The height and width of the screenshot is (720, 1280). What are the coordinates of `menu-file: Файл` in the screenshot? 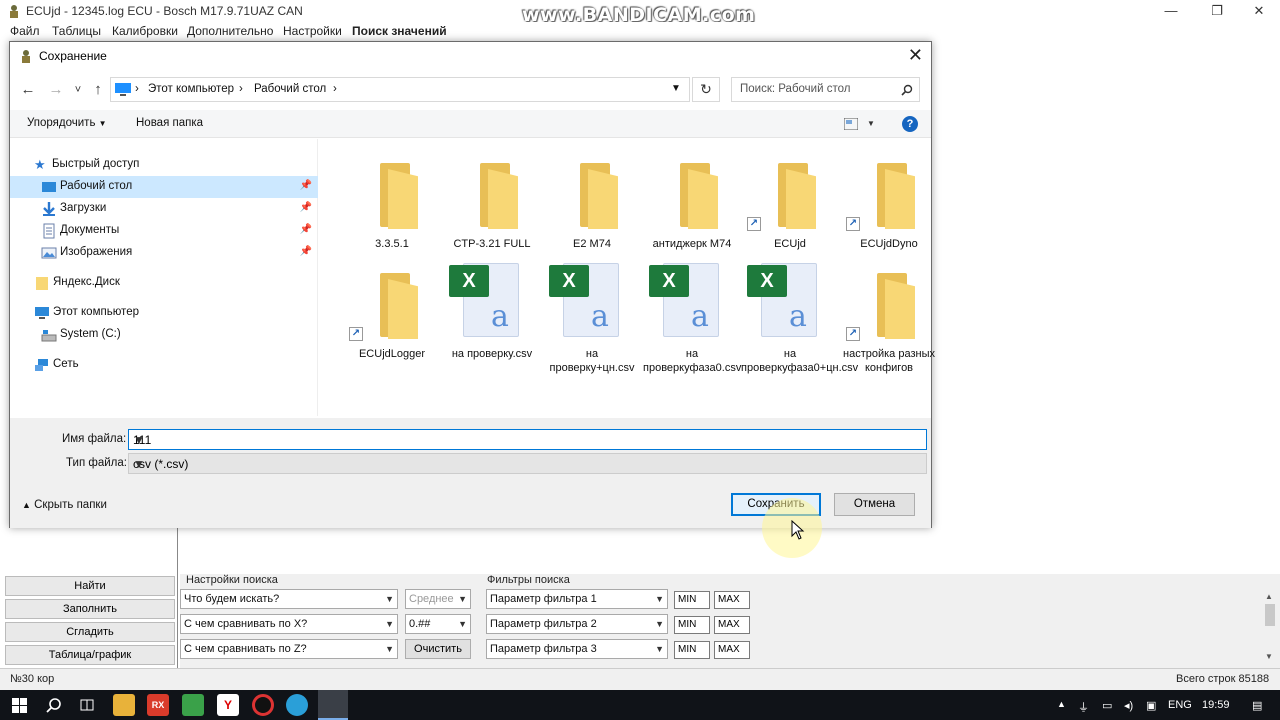 It's located at (25, 31).